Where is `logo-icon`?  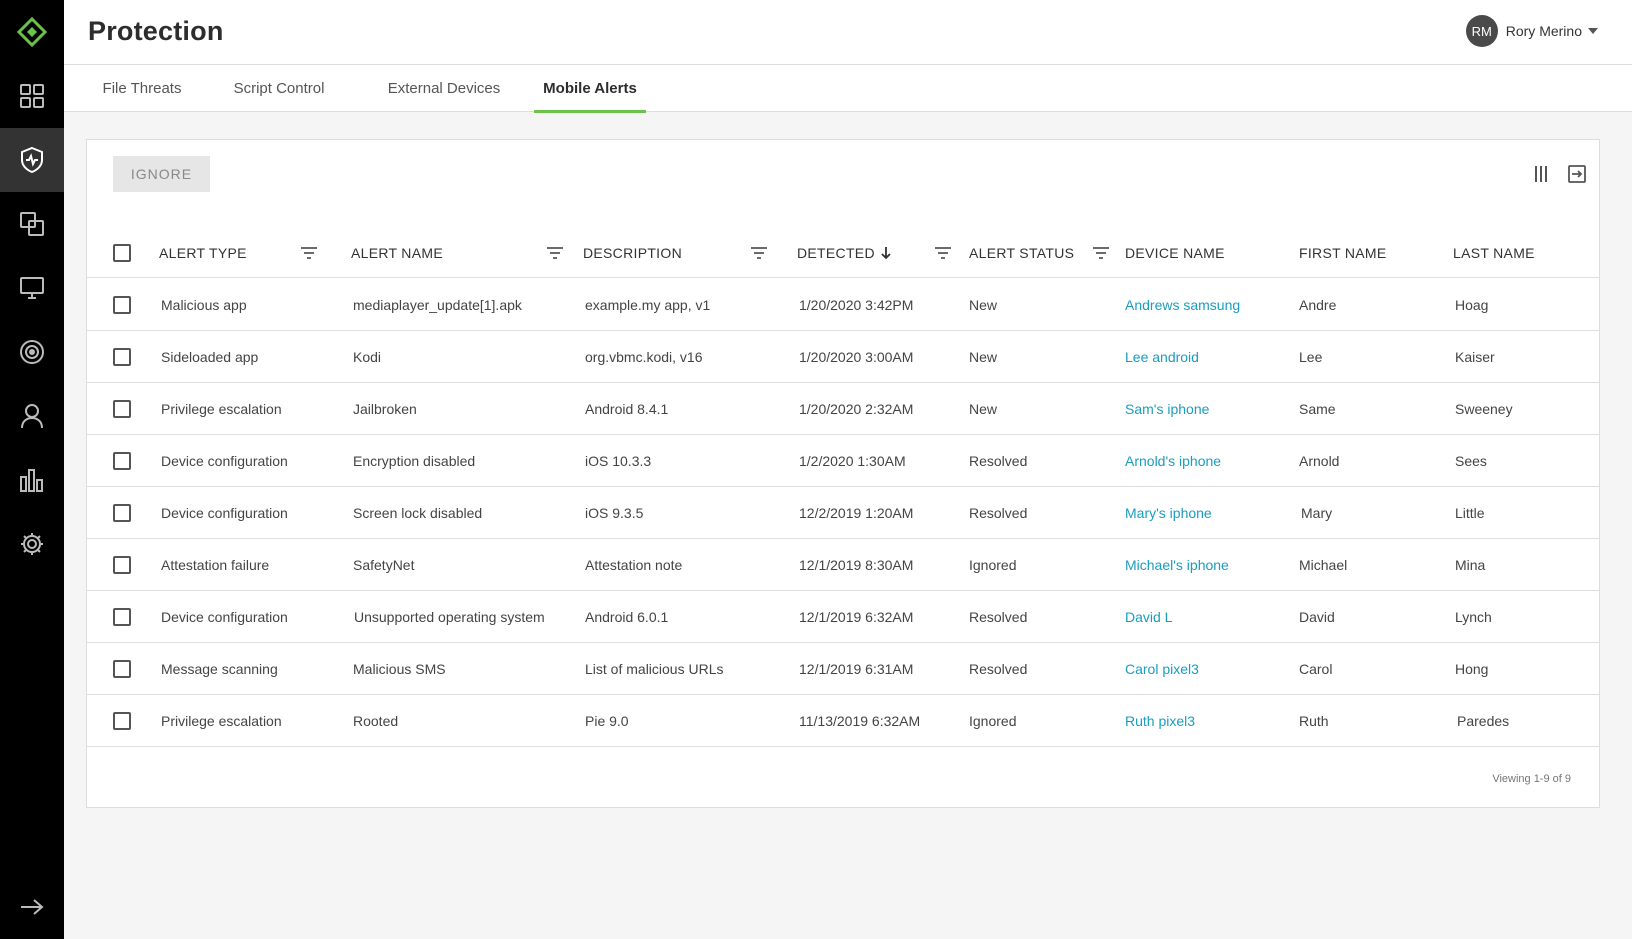 logo-icon is located at coordinates (32, 32).